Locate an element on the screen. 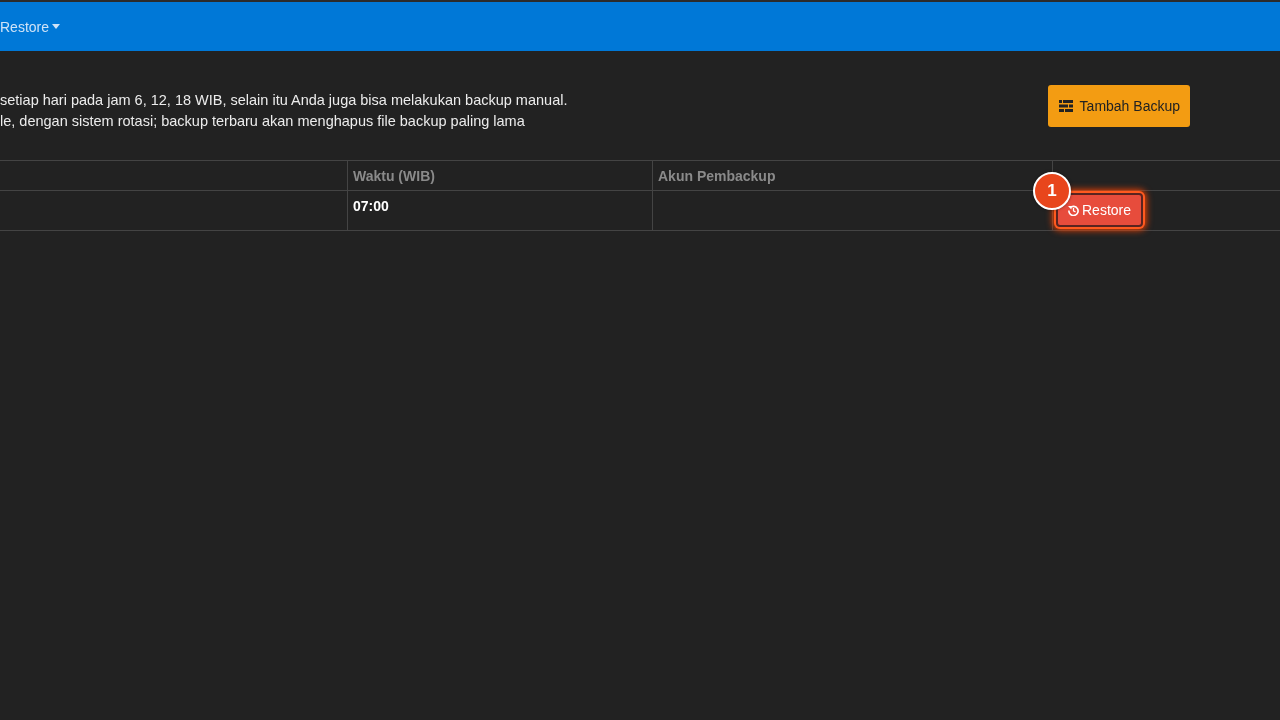 Image resolution: width=1280 pixels, height=720 pixels. restore-button: Restore is located at coordinates (1100, 210).